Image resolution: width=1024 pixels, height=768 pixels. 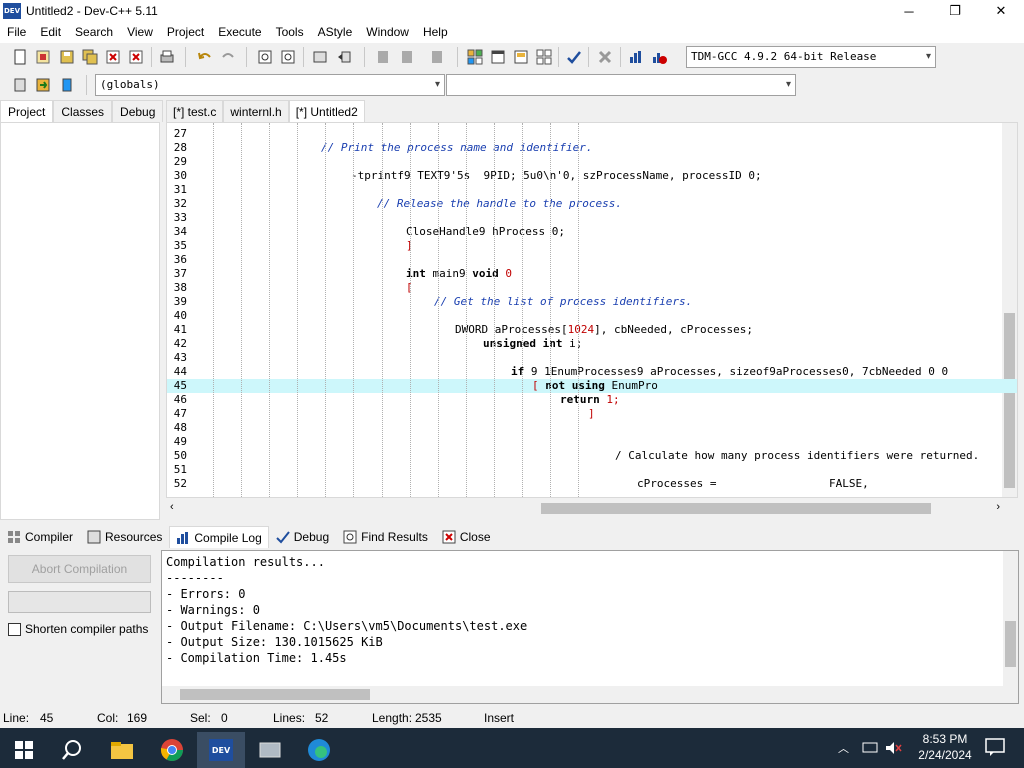 I want to click on tab-classes: Classes, so click(x=83, y=111).